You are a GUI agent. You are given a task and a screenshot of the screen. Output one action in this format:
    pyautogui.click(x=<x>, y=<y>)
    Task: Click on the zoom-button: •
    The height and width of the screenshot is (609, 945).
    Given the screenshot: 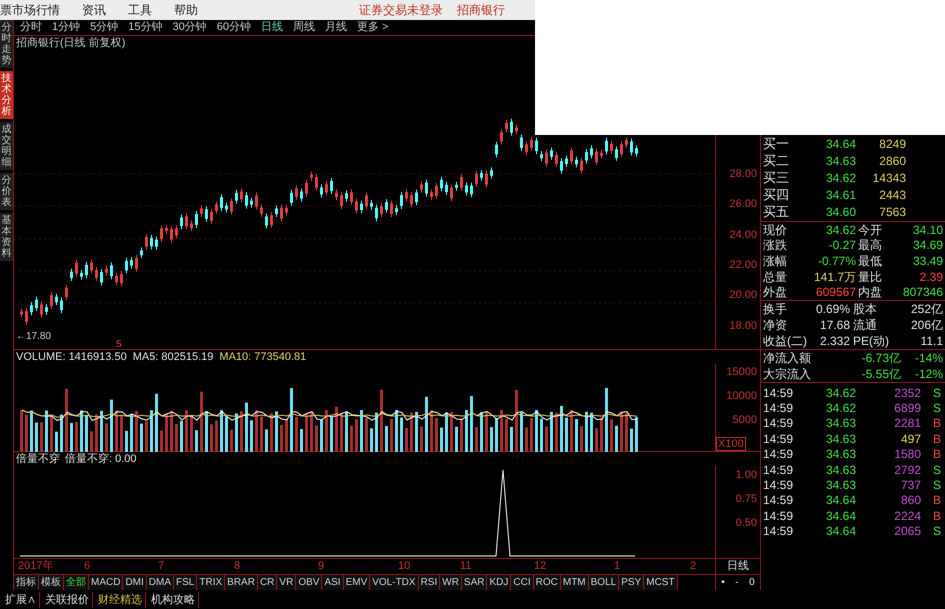 What is the action you would take?
    pyautogui.click(x=723, y=582)
    